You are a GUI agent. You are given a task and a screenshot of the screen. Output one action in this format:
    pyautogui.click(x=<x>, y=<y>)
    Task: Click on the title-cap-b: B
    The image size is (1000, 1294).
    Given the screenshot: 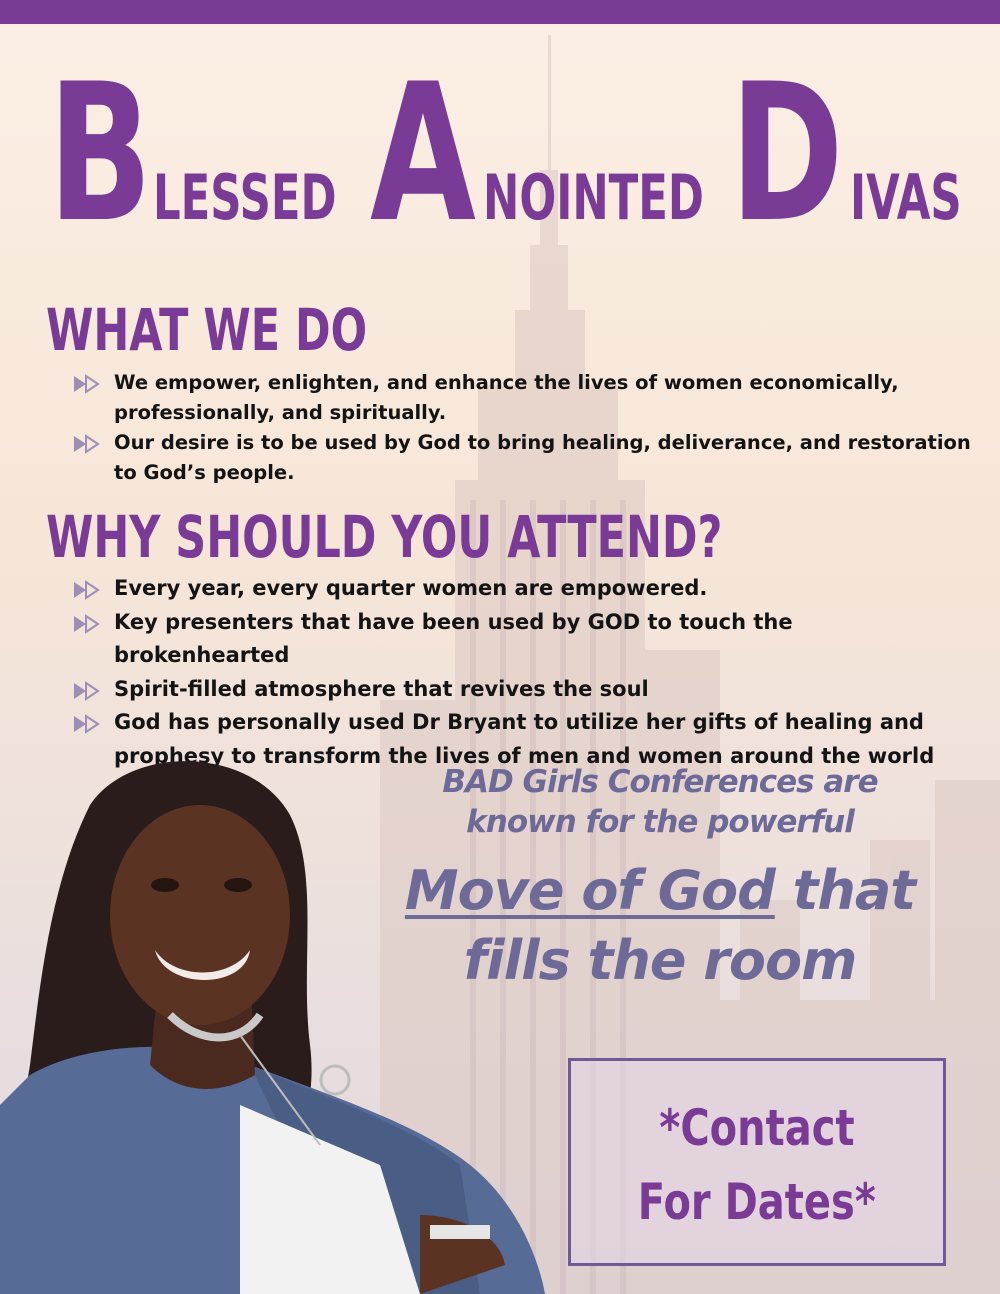 What is the action you would take?
    pyautogui.click(x=100, y=153)
    